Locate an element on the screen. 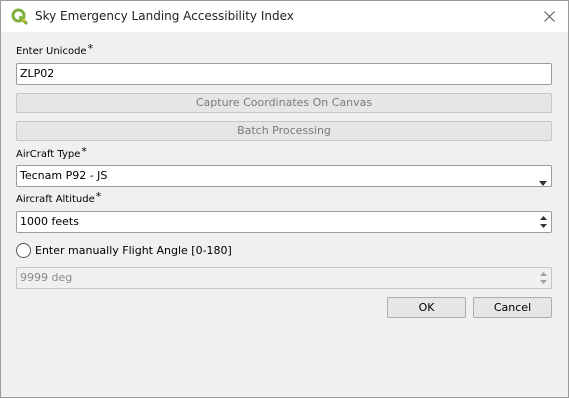  close-icon is located at coordinates (549, 16).